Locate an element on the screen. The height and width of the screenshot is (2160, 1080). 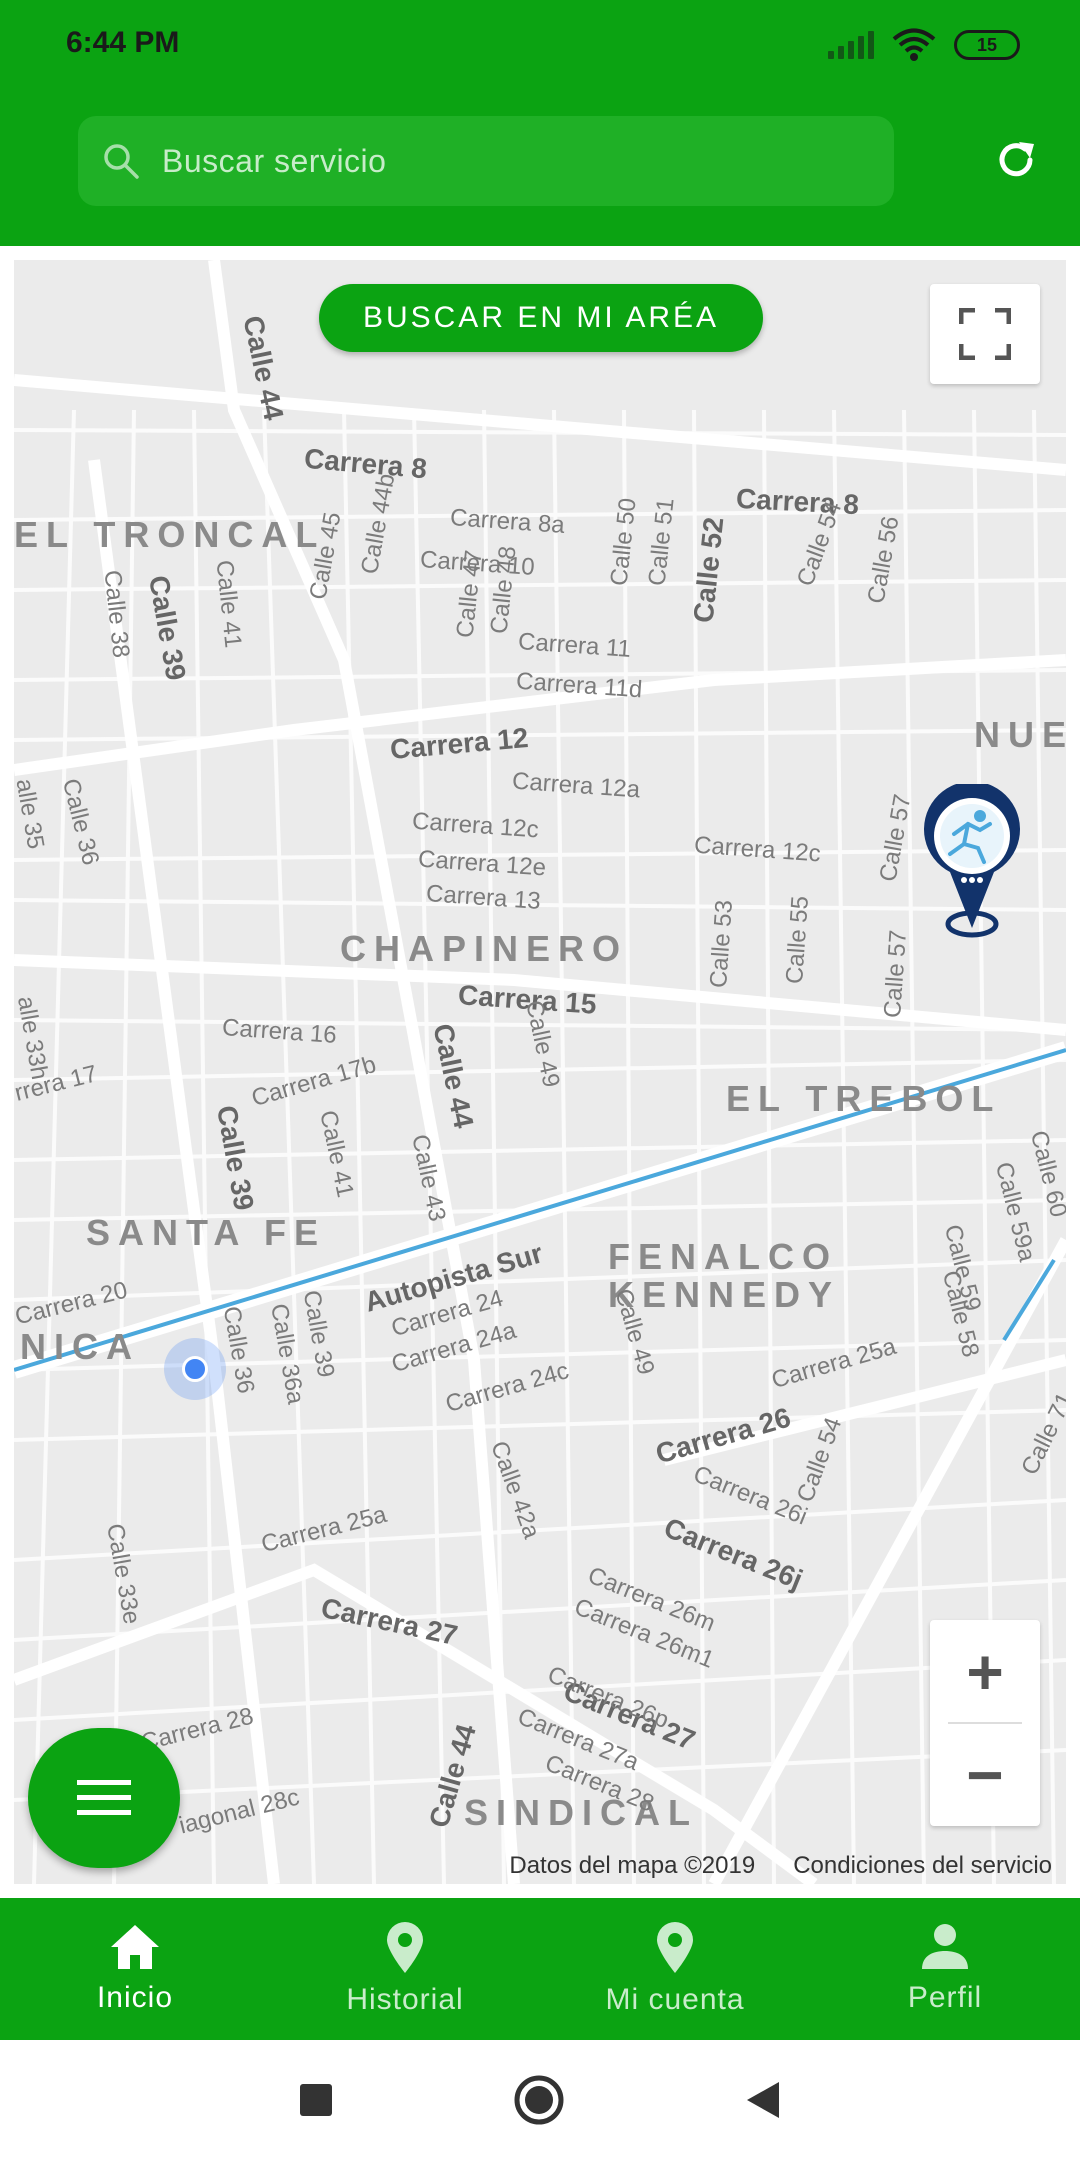
nav-label-perfil: Perfil is located at coordinates (945, 1997).